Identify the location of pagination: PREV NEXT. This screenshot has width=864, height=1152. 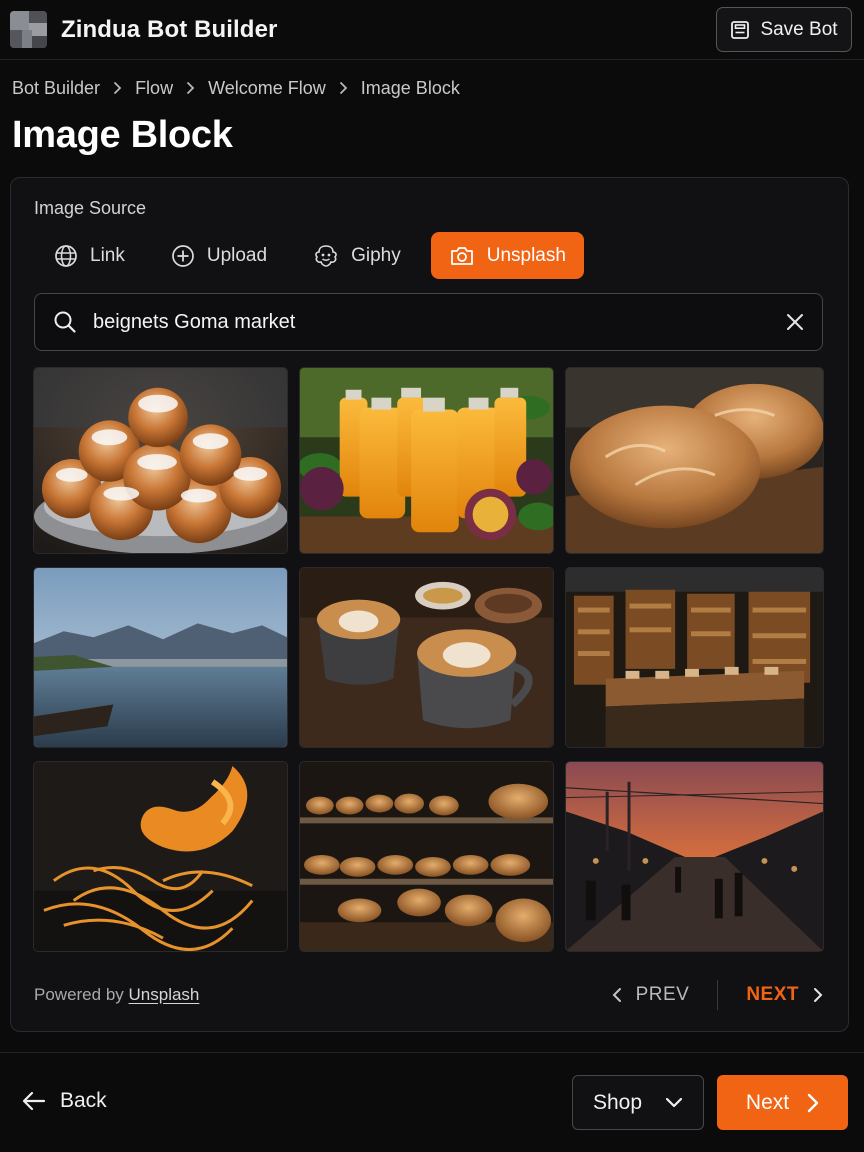
(717, 995).